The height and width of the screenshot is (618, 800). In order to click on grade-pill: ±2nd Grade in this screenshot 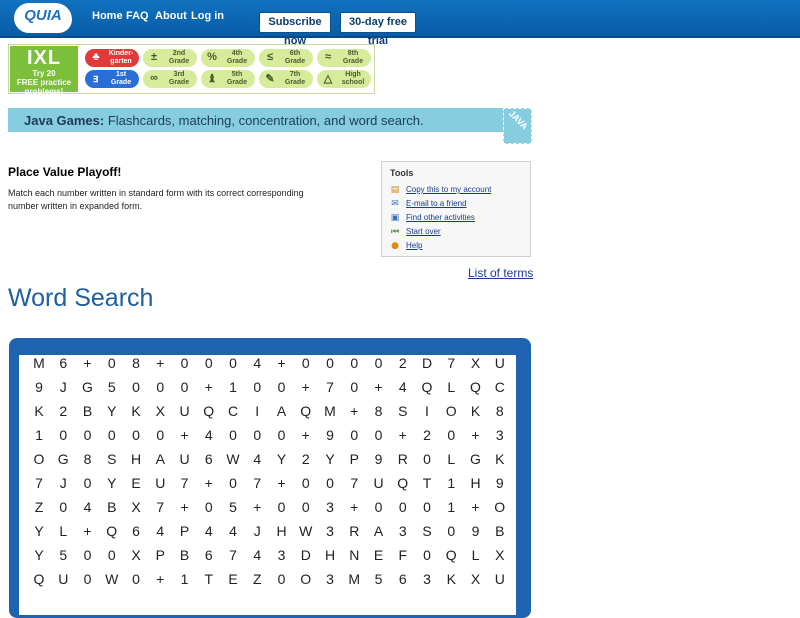, I will do `click(170, 58)`.